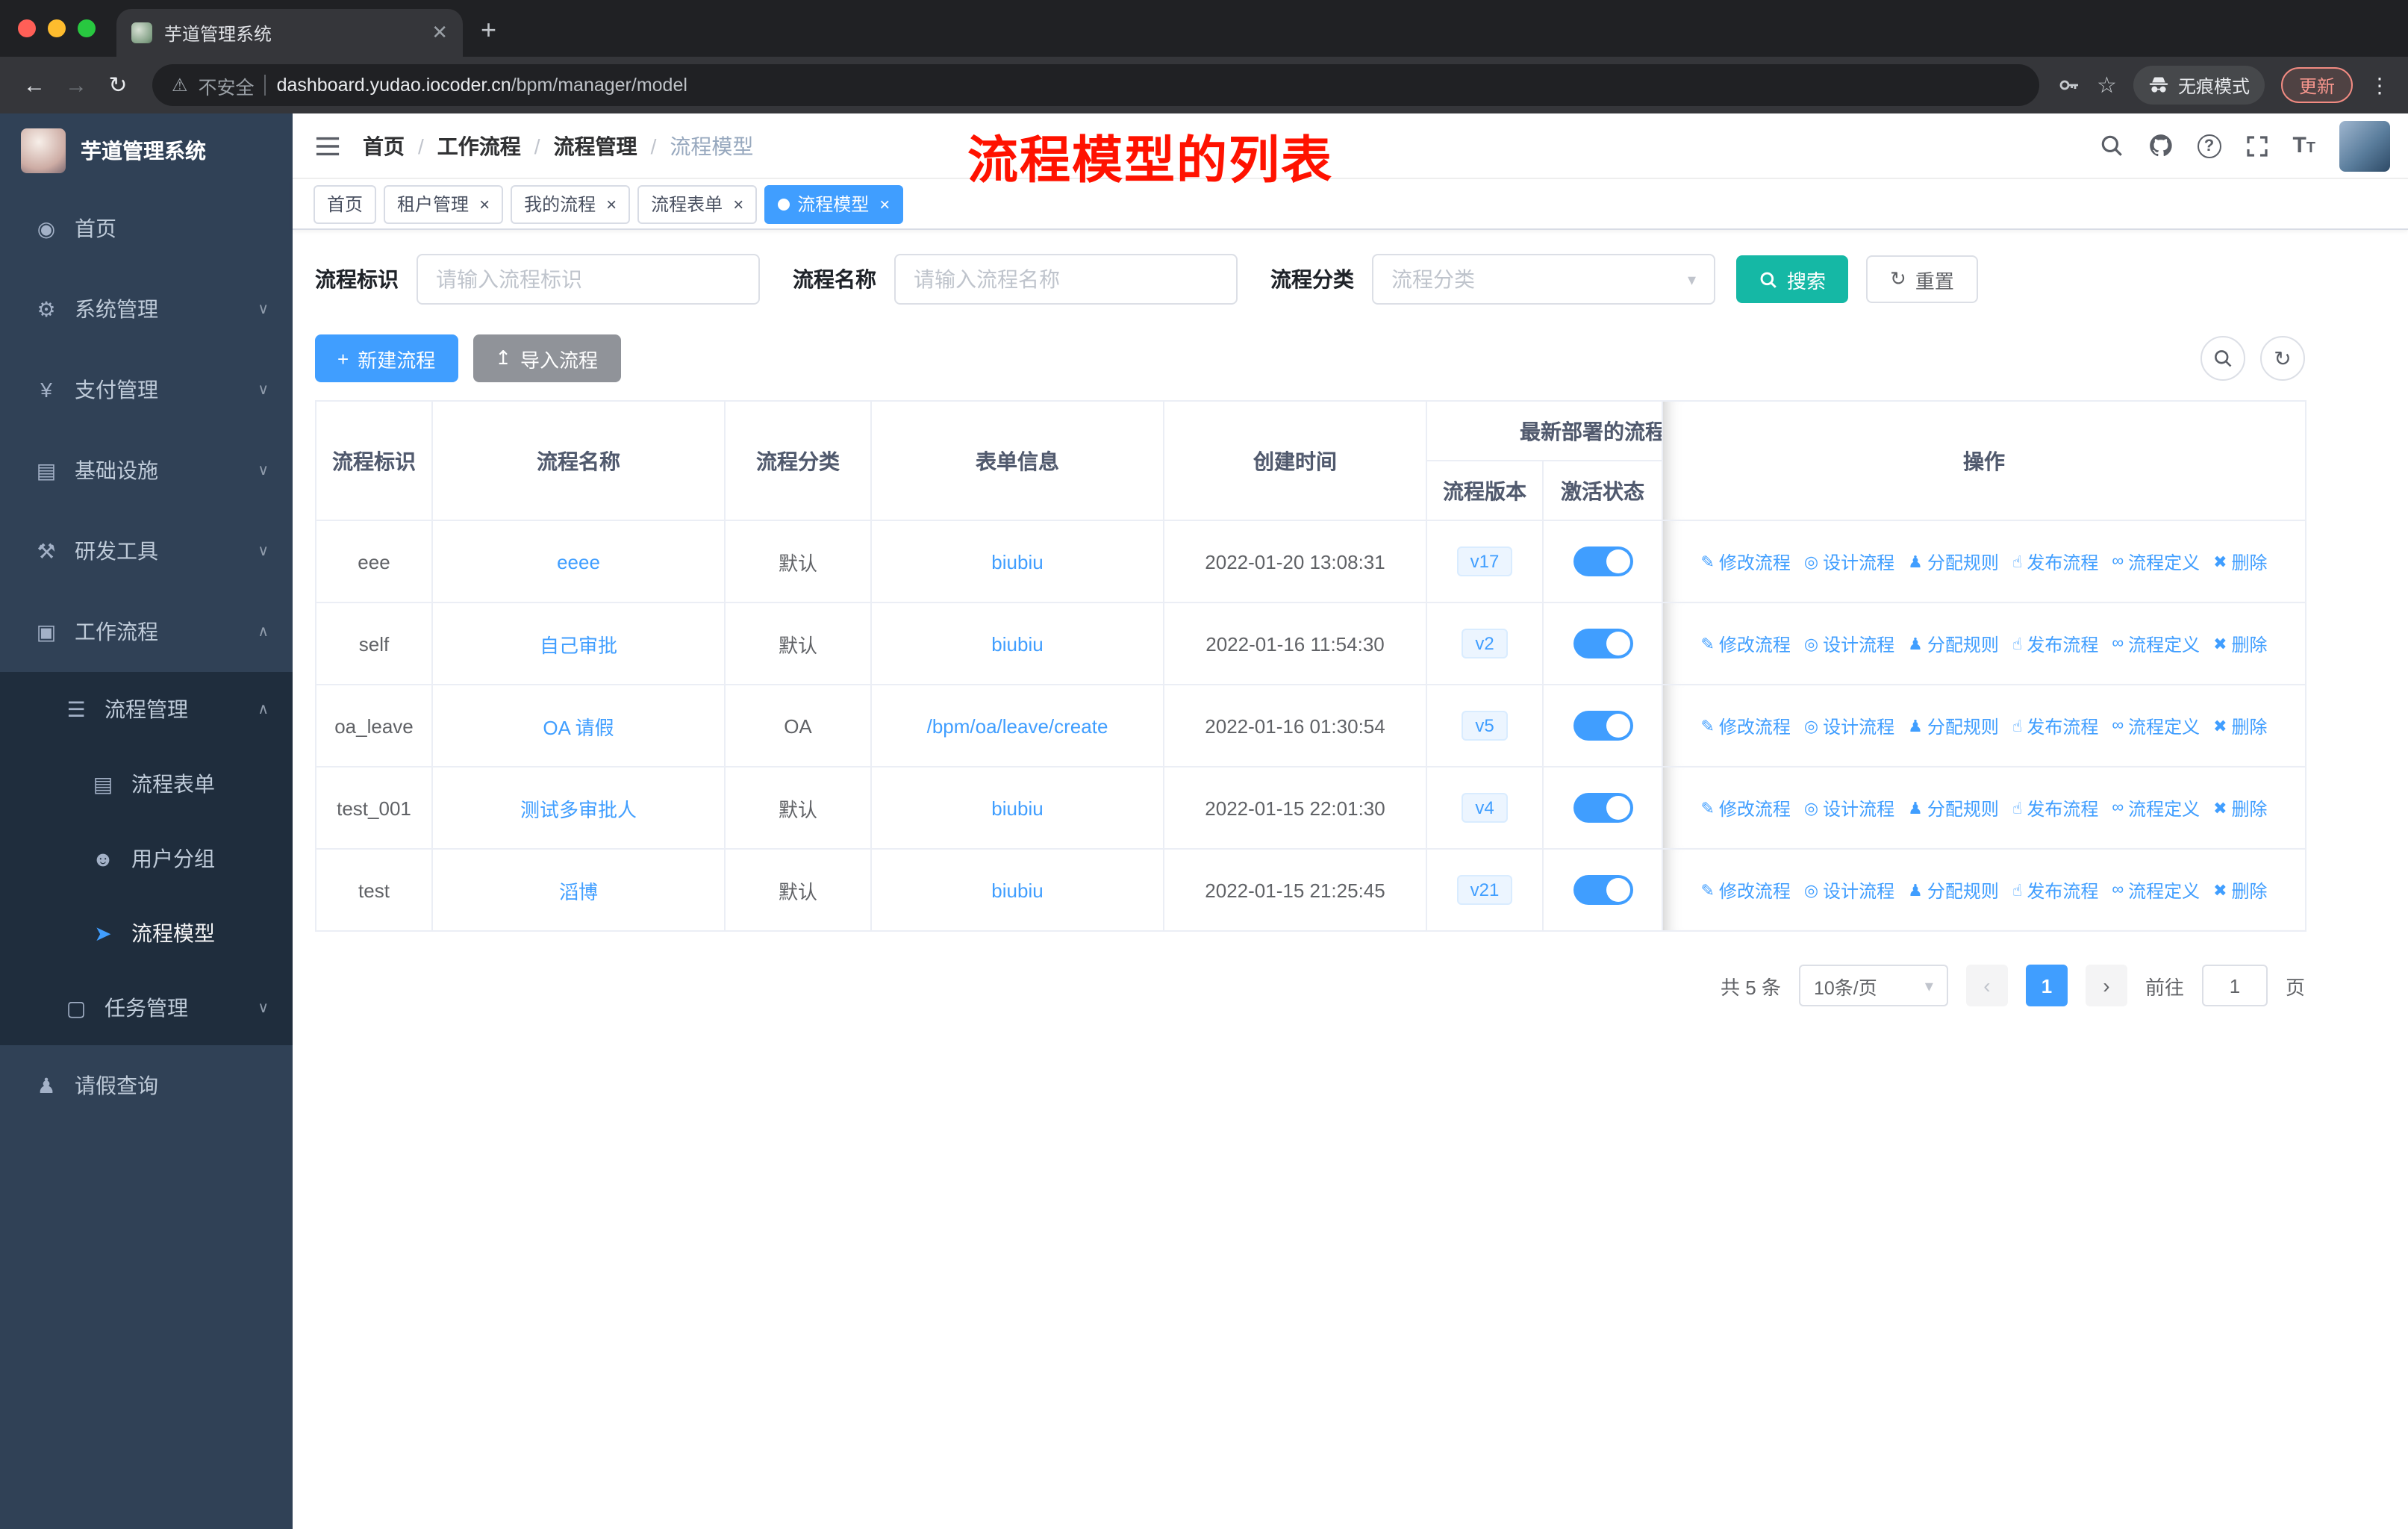 Image resolution: width=2408 pixels, height=1529 pixels. I want to click on sidebar-item-payment: ¥ 支付管理 ∨, so click(146, 390).